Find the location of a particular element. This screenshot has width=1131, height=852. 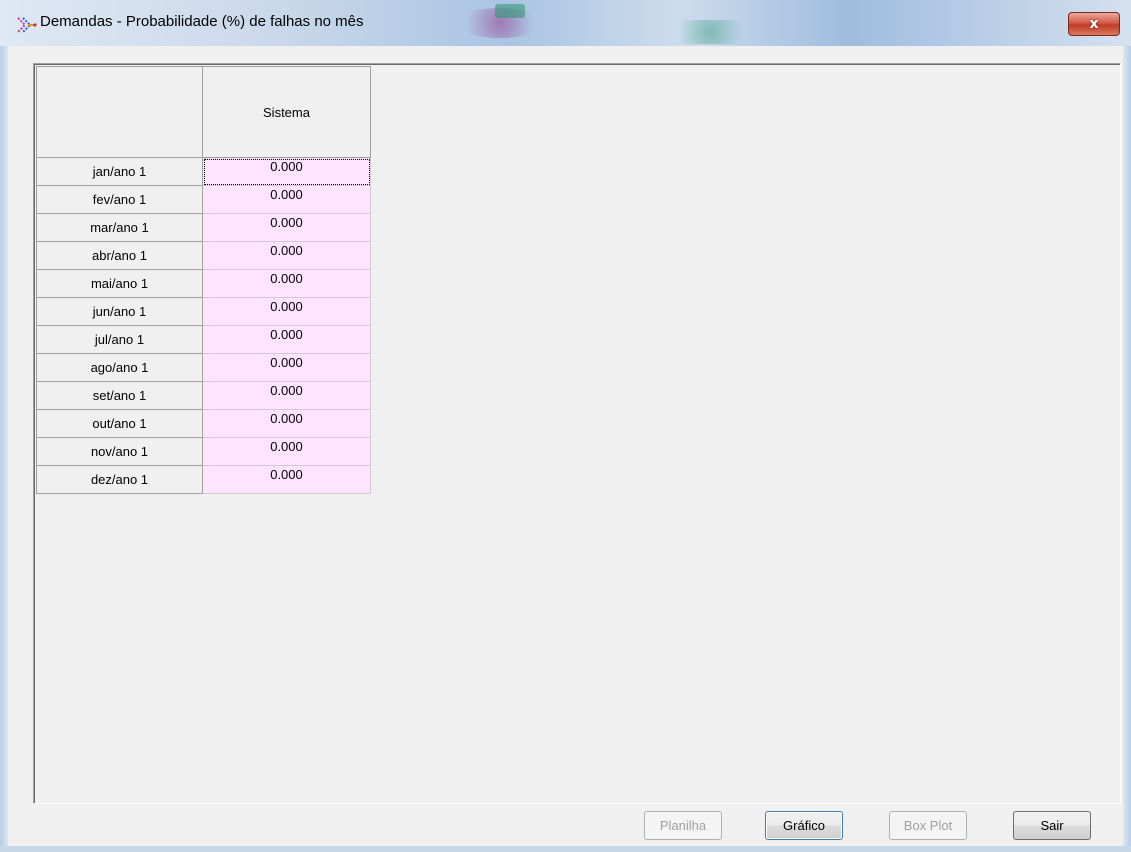

window-frame-right is located at coordinates (1127, 449).